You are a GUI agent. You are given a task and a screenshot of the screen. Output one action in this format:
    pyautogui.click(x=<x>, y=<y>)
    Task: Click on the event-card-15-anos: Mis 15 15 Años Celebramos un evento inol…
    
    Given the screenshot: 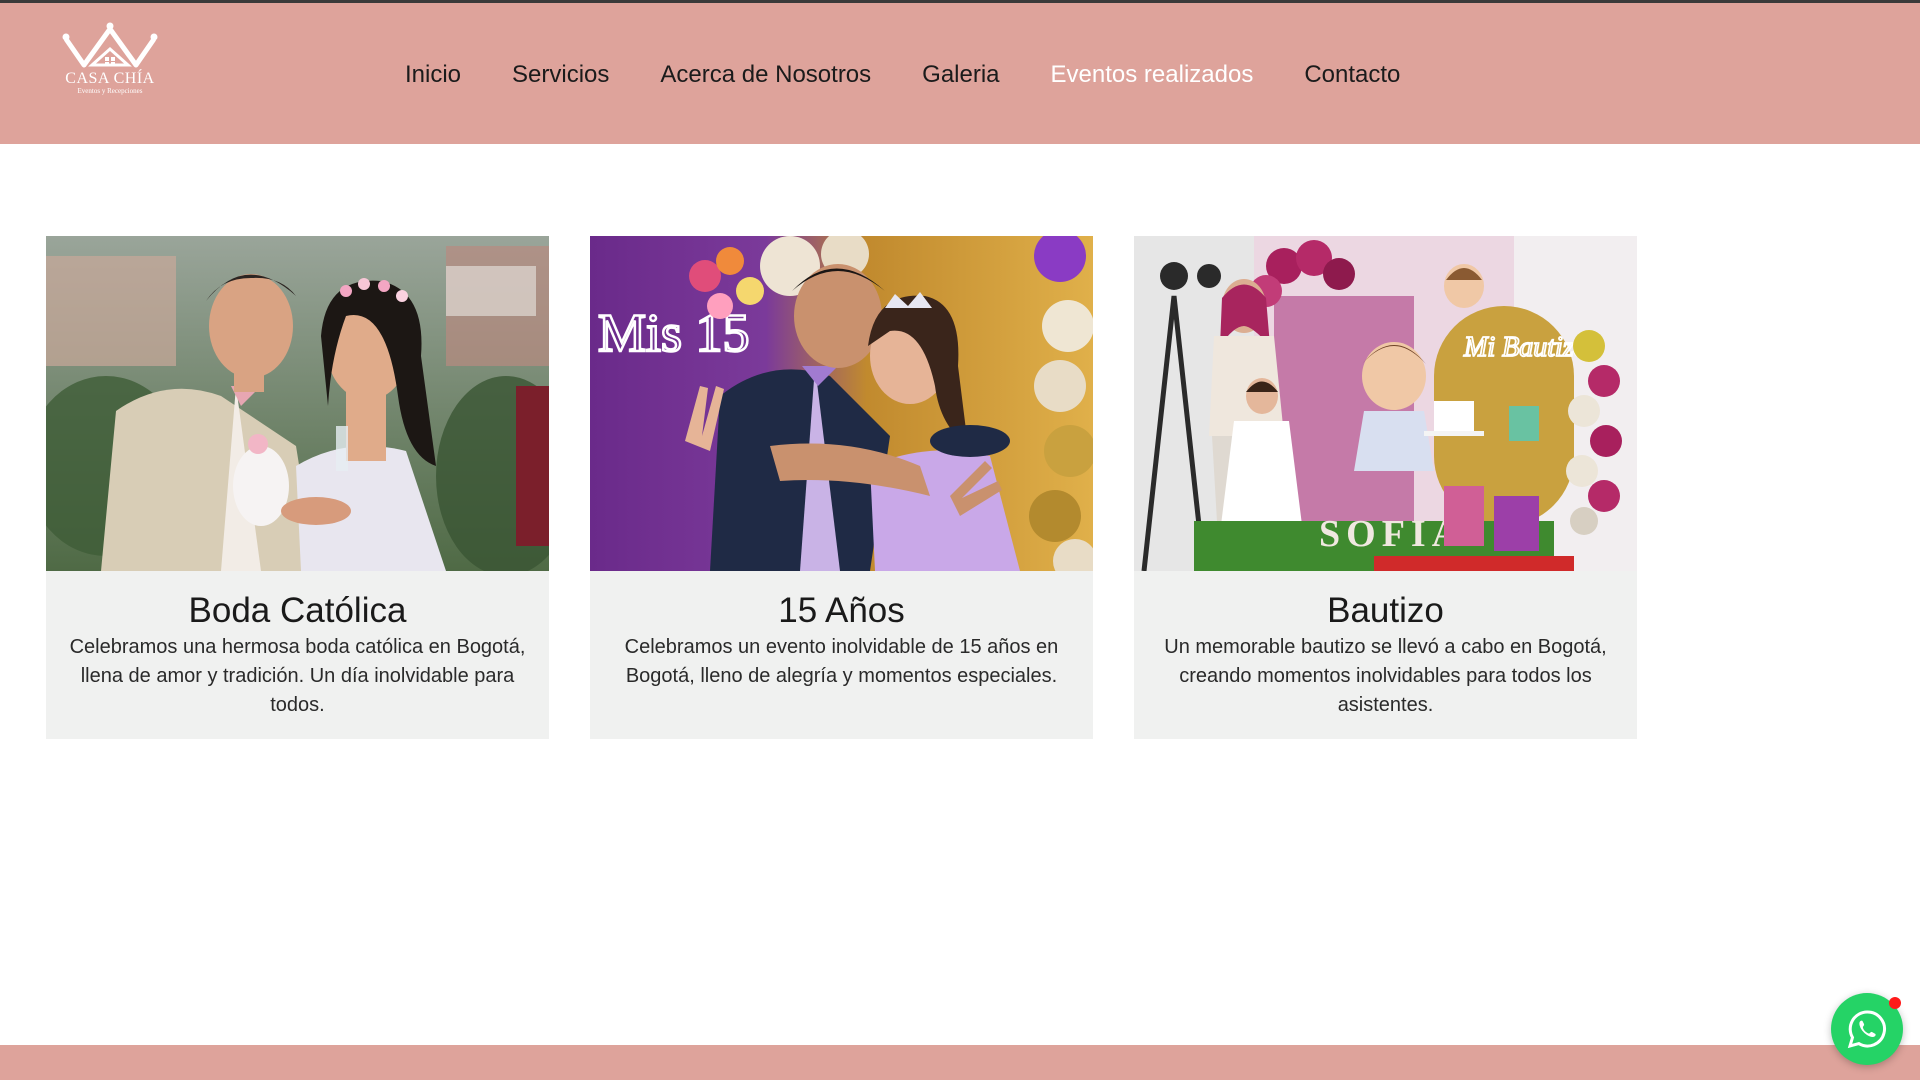 What is the action you would take?
    pyautogui.click(x=841, y=487)
    